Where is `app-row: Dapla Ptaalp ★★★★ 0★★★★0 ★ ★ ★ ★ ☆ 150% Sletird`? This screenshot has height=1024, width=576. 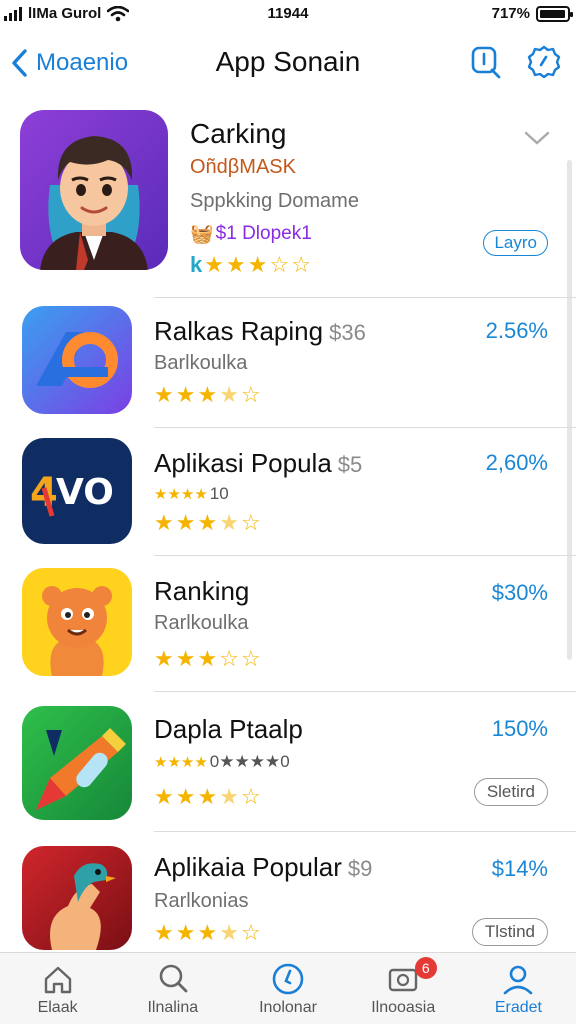 app-row: Dapla Ptaalp ★★★★ 0★★★★0 ★ ★ ★ ★ ☆ 150% Sletird is located at coordinates (288, 762).